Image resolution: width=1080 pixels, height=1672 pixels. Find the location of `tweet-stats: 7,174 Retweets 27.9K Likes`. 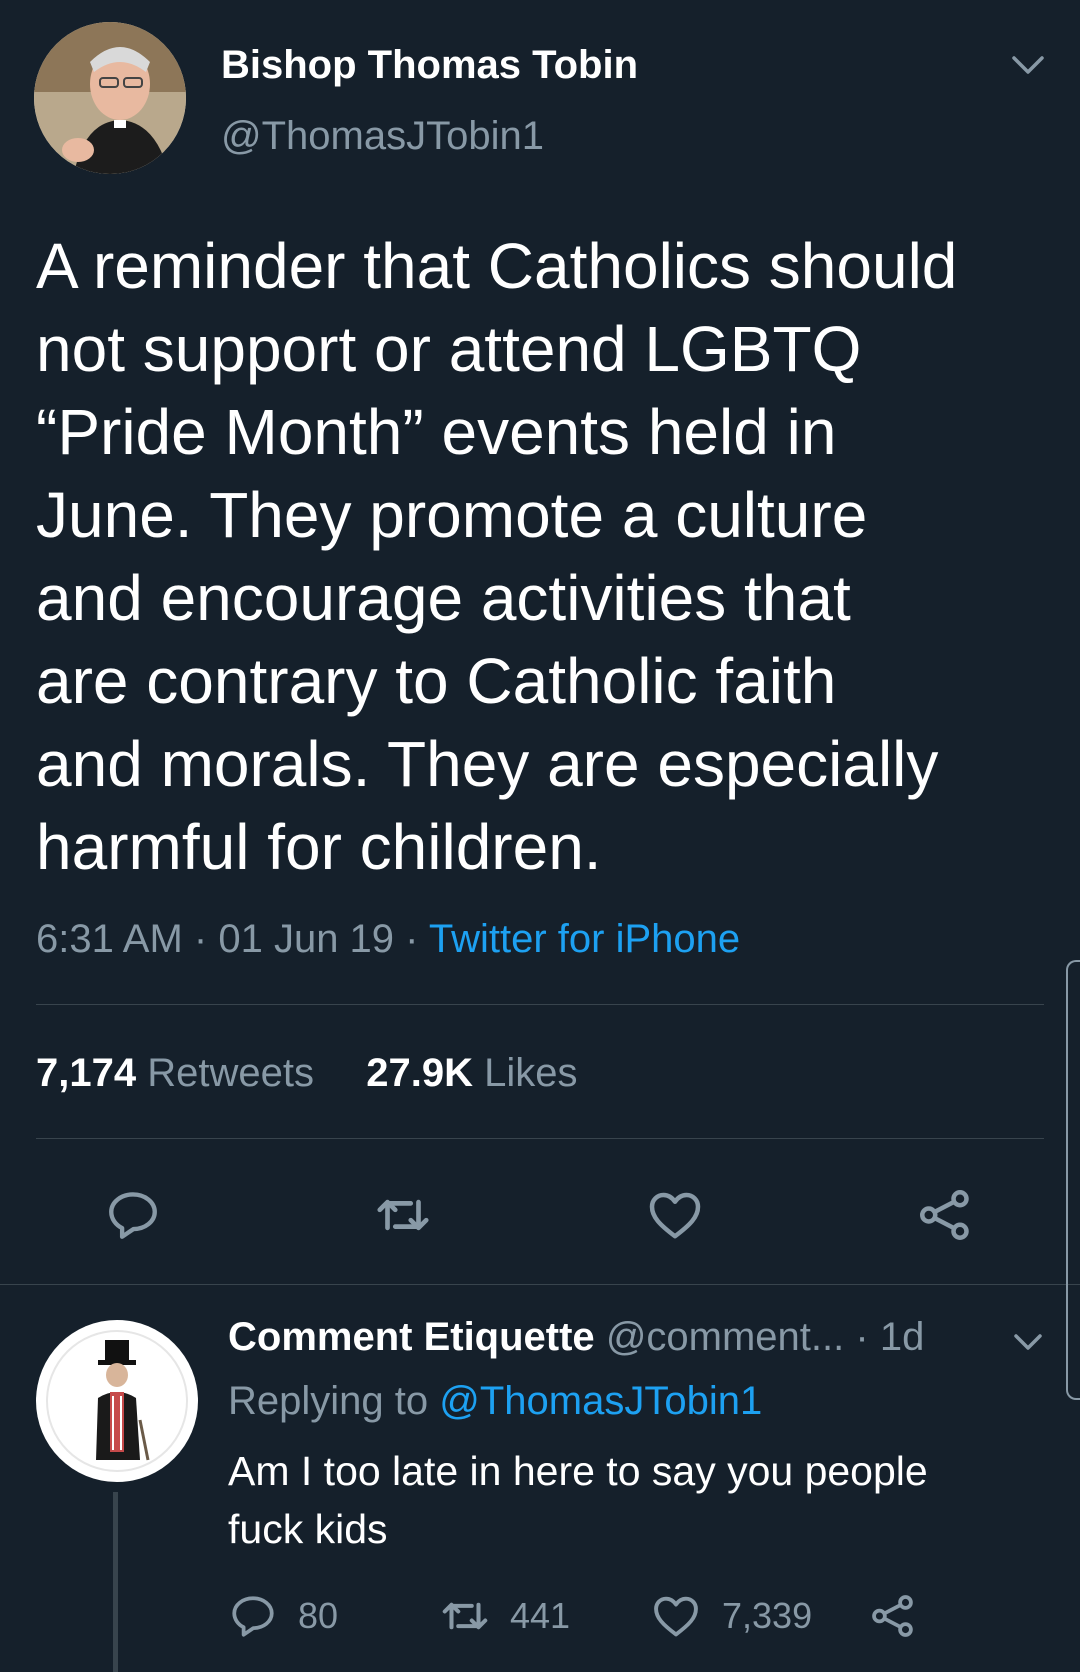

tweet-stats: 7,174 Retweets 27.9K Likes is located at coordinates (307, 1073).